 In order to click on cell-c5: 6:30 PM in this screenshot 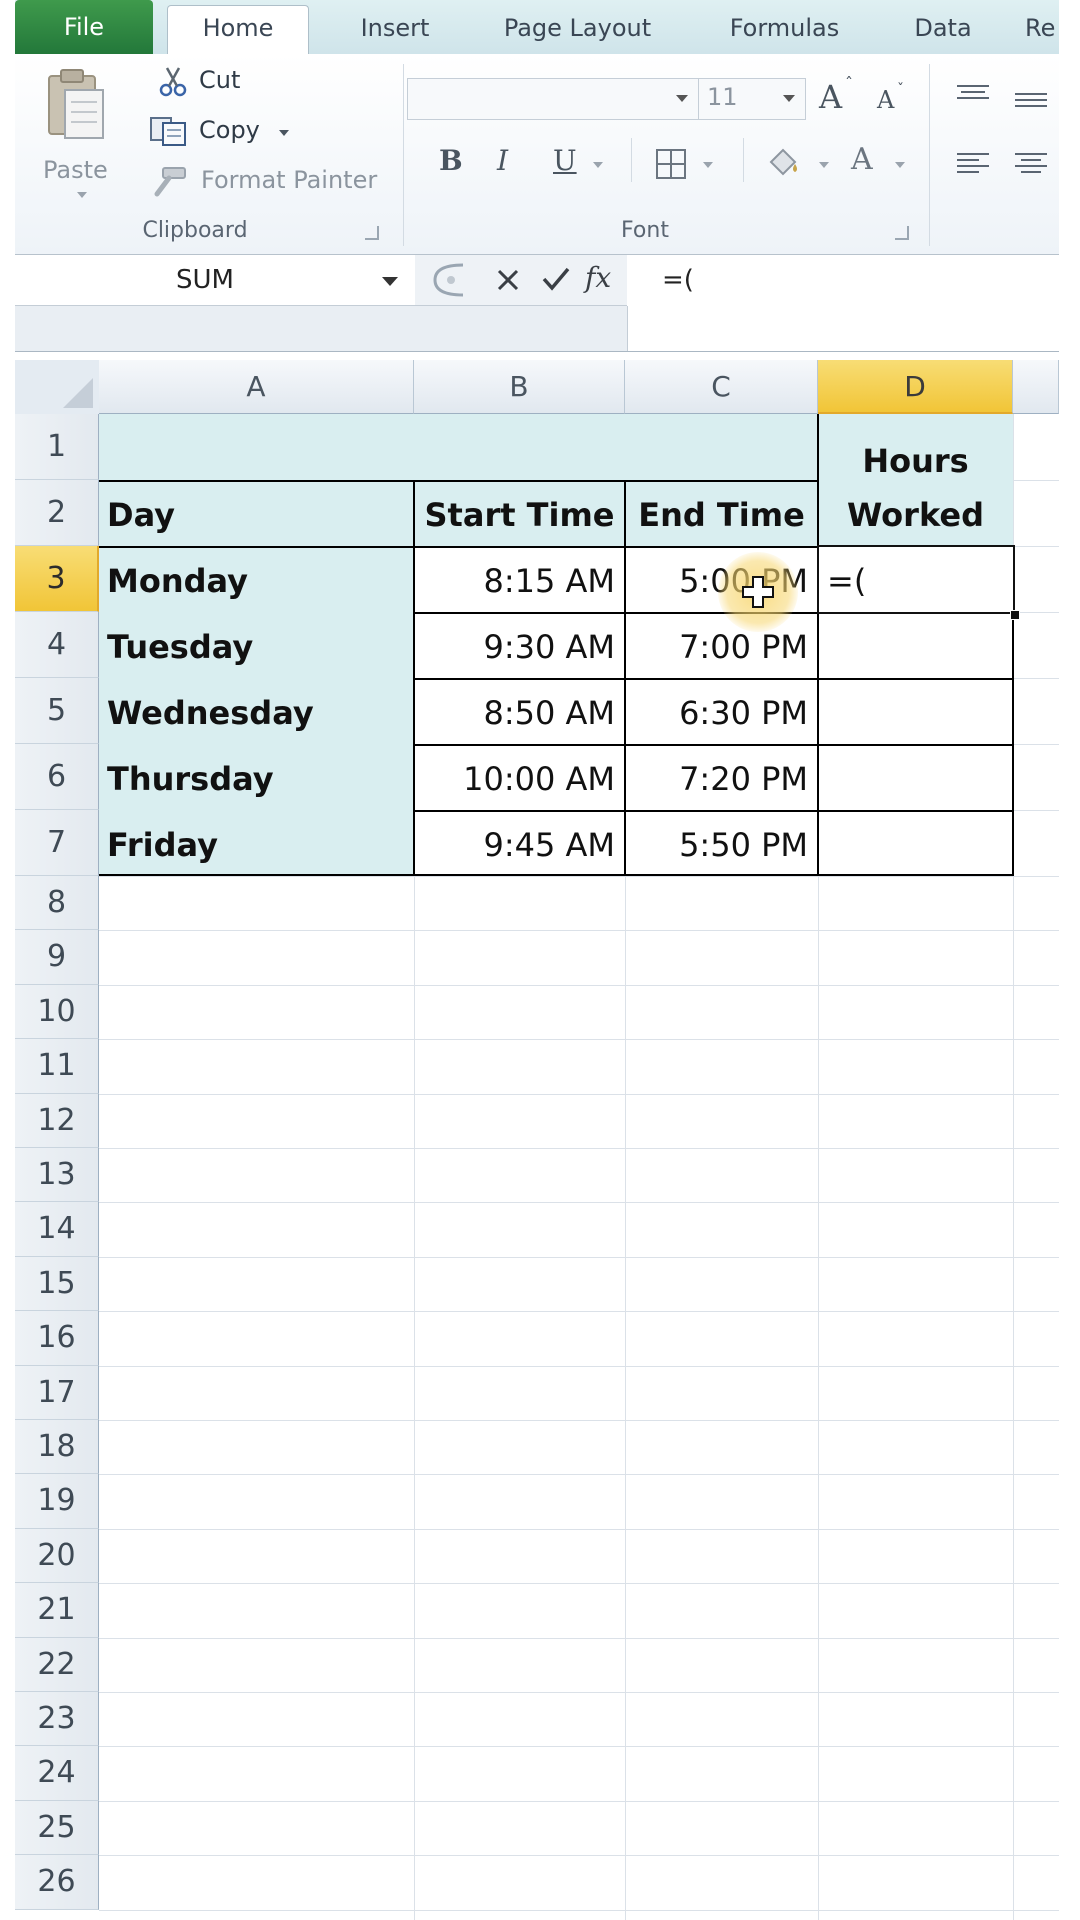, I will do `click(721, 711)`.